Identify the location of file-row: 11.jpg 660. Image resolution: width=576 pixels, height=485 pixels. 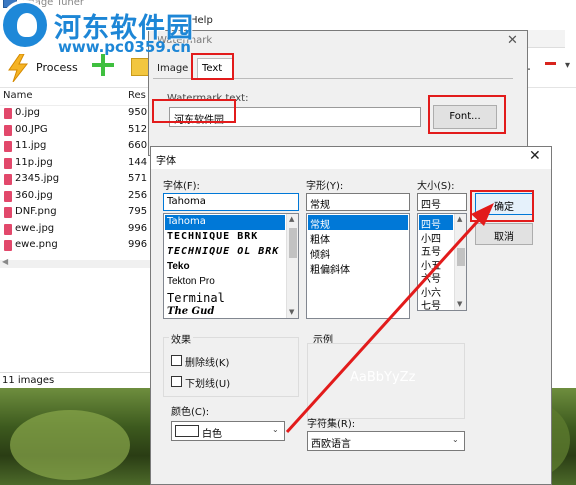
(75, 147).